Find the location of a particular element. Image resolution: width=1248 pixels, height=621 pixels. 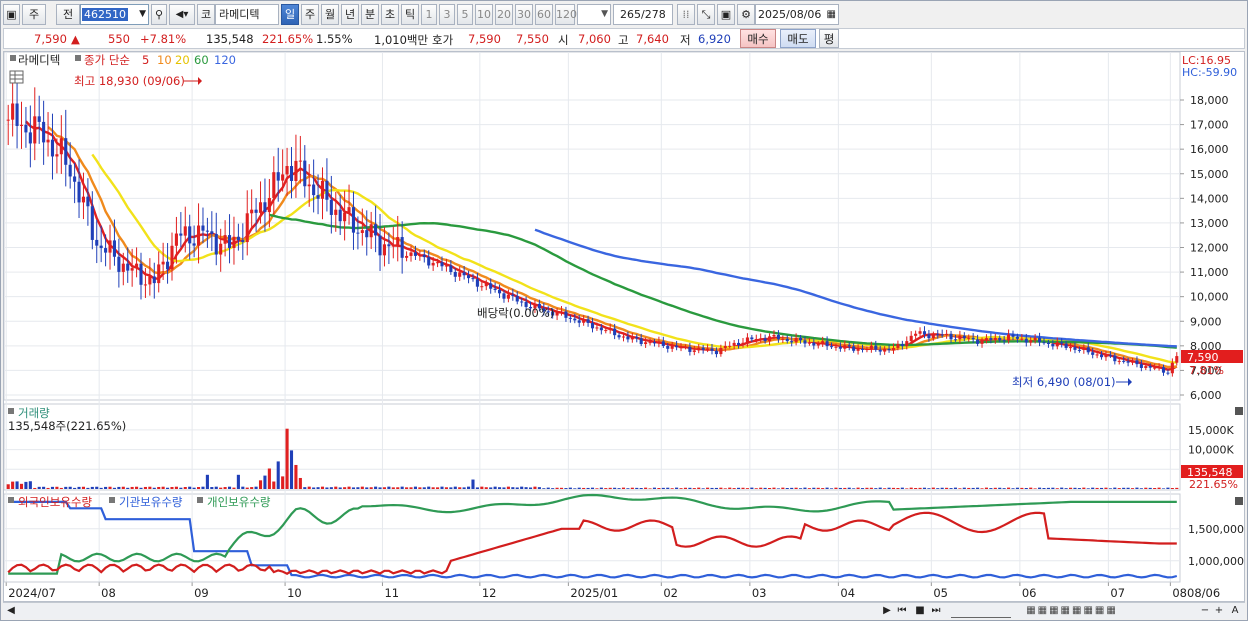

calendar-icon: ▦ is located at coordinates (831, 14).